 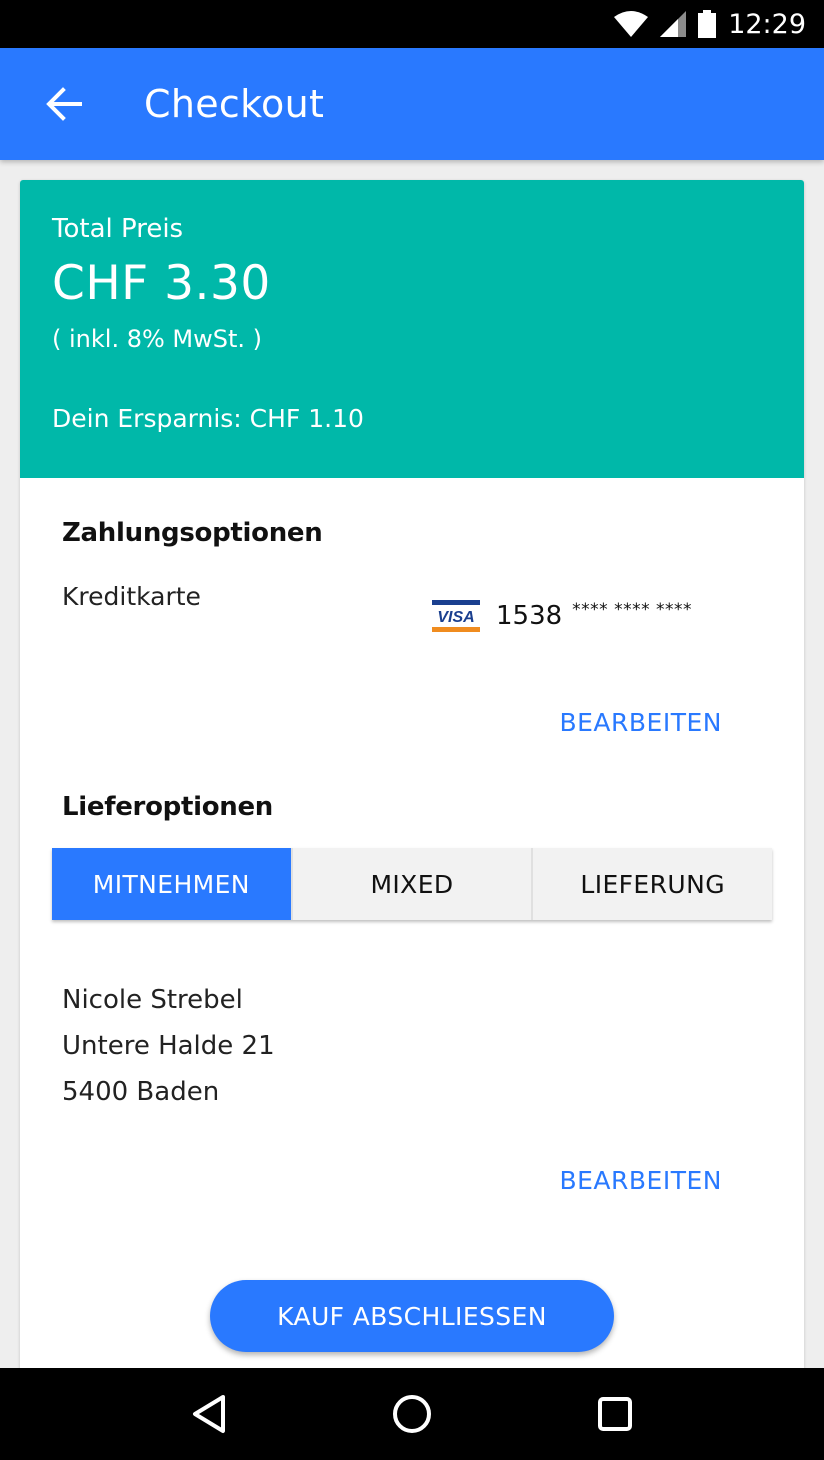 I want to click on home-circle-icon, so click(x=411, y=1414).